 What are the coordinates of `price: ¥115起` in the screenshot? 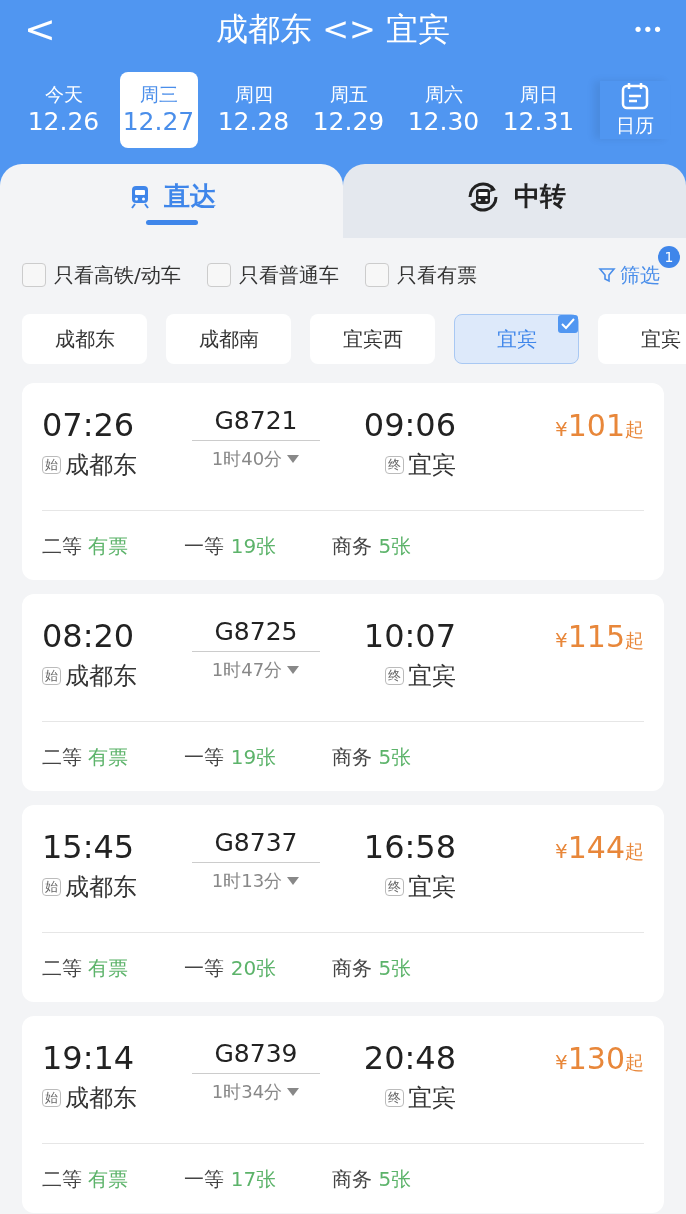 It's located at (599, 638).